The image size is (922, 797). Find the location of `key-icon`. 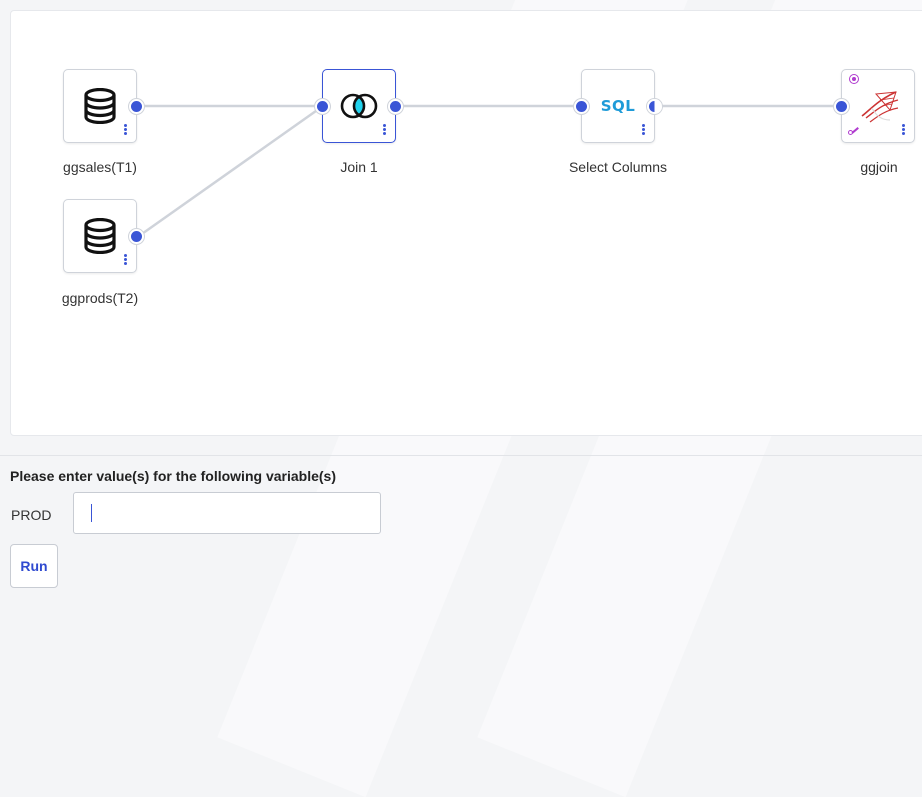

key-icon is located at coordinates (854, 131).